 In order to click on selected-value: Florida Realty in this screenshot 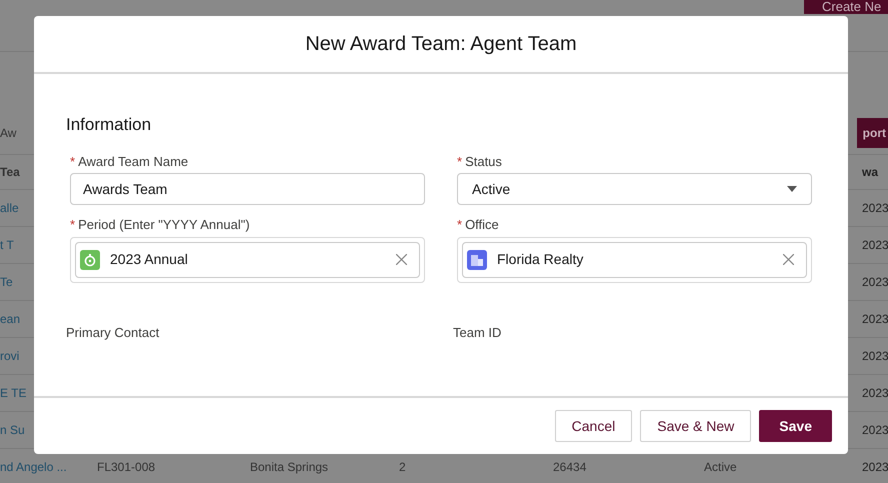, I will do `click(540, 259)`.